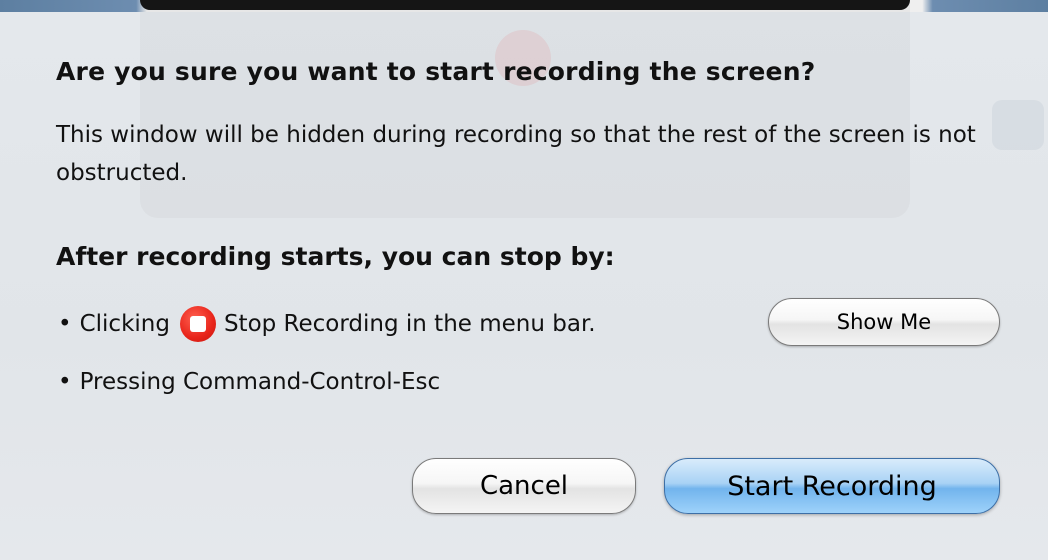  What do you see at coordinates (335, 256) in the screenshot?
I see `stop-instructions-heading: After recording starts, you can stop by:` at bounding box center [335, 256].